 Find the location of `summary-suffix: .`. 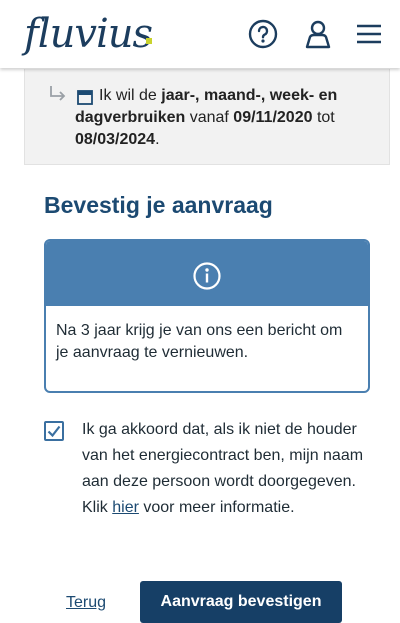

summary-suffix: . is located at coordinates (157, 139).